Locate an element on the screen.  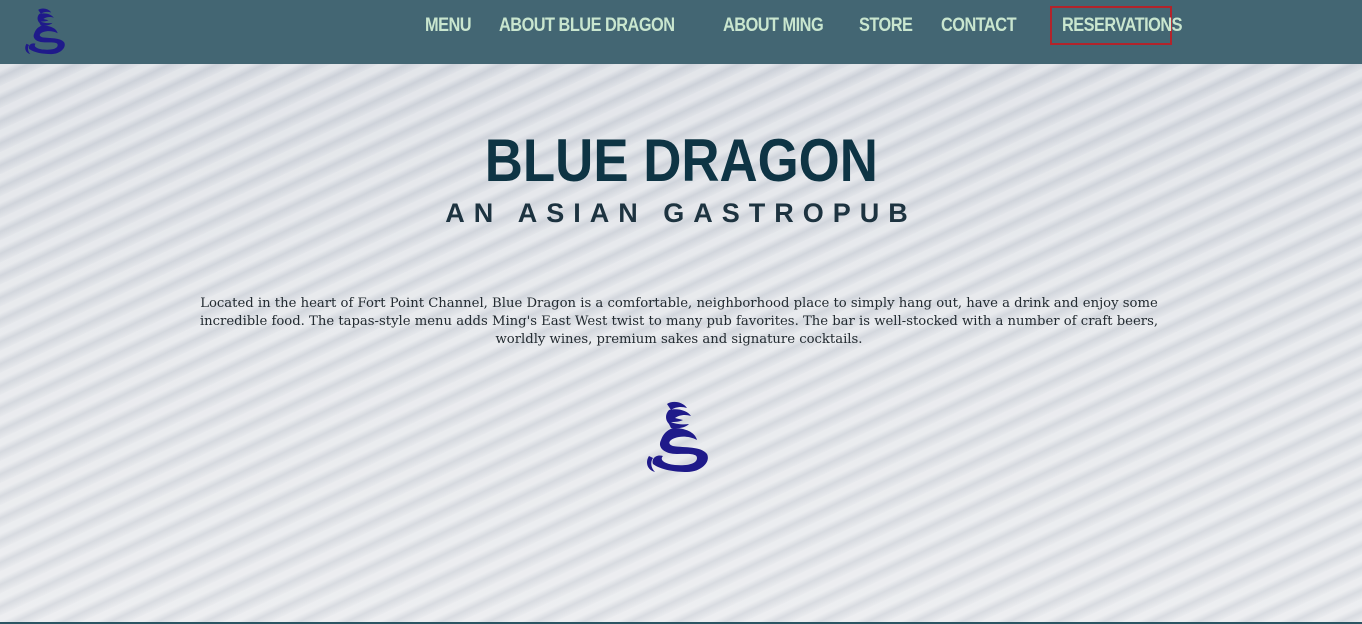
page-title: BLUE DRAGON is located at coordinates (681, 160).